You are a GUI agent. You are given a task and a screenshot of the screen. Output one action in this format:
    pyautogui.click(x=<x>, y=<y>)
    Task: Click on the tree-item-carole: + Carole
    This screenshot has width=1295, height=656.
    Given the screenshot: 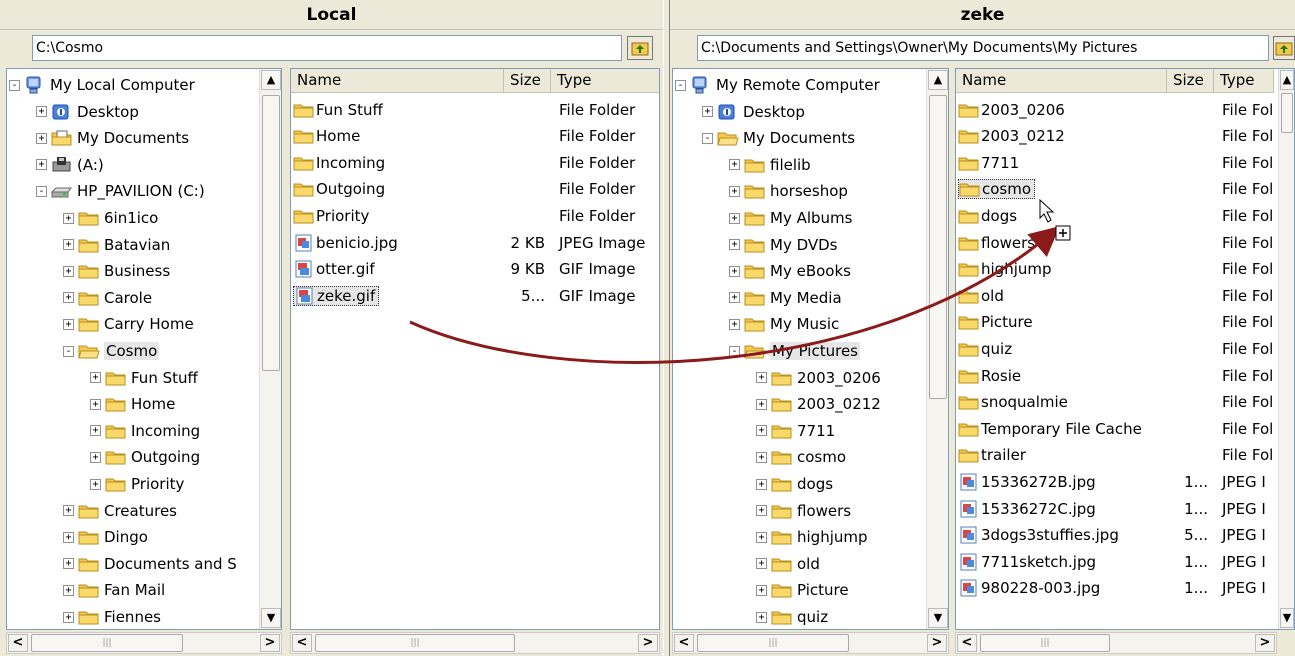 What is the action you would take?
    pyautogui.click(x=107, y=298)
    